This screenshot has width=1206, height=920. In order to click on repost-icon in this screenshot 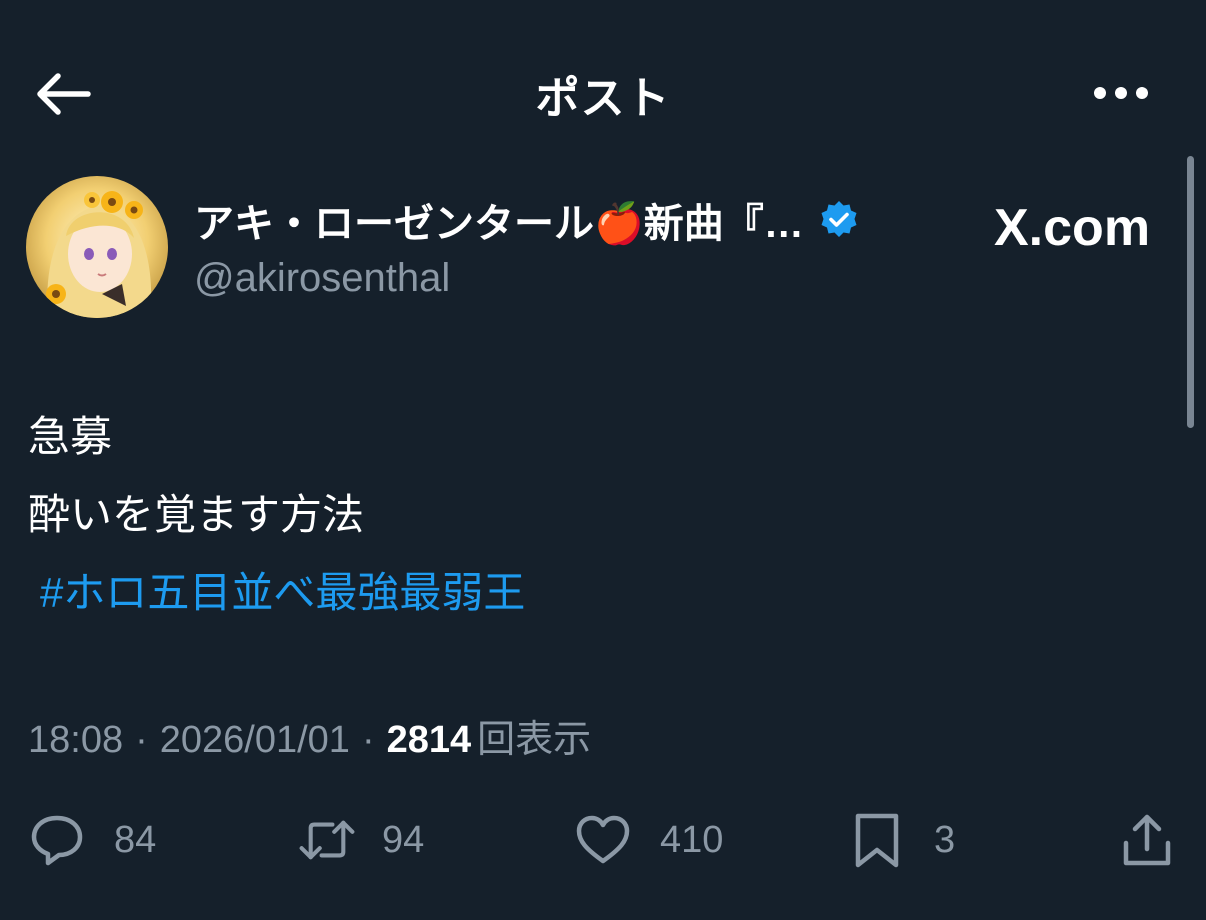, I will do `click(327, 840)`.